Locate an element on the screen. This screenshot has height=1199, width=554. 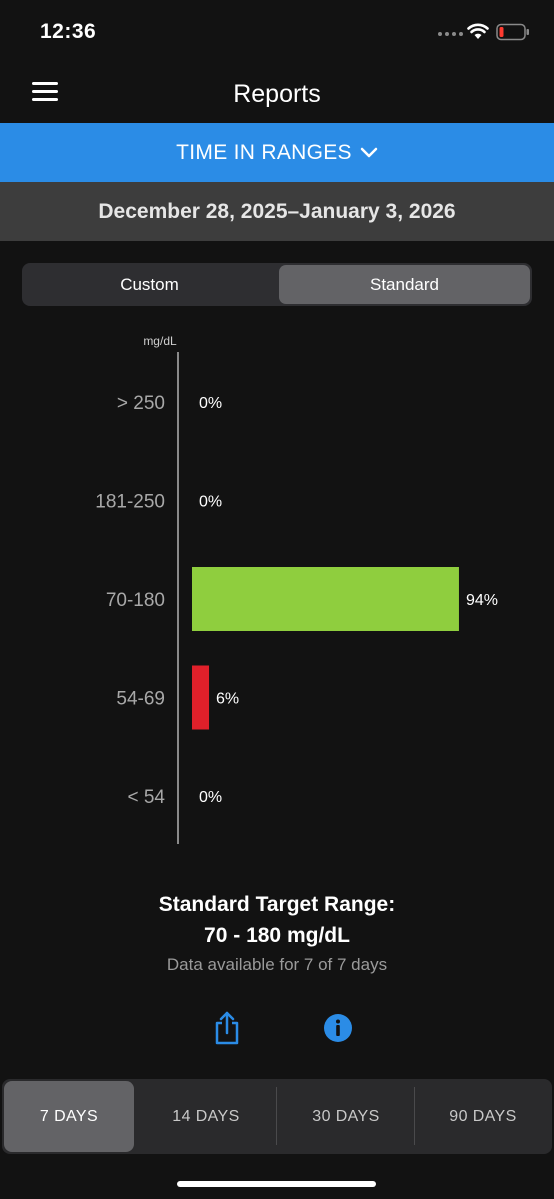
percent-label: 94% is located at coordinates (482, 600).